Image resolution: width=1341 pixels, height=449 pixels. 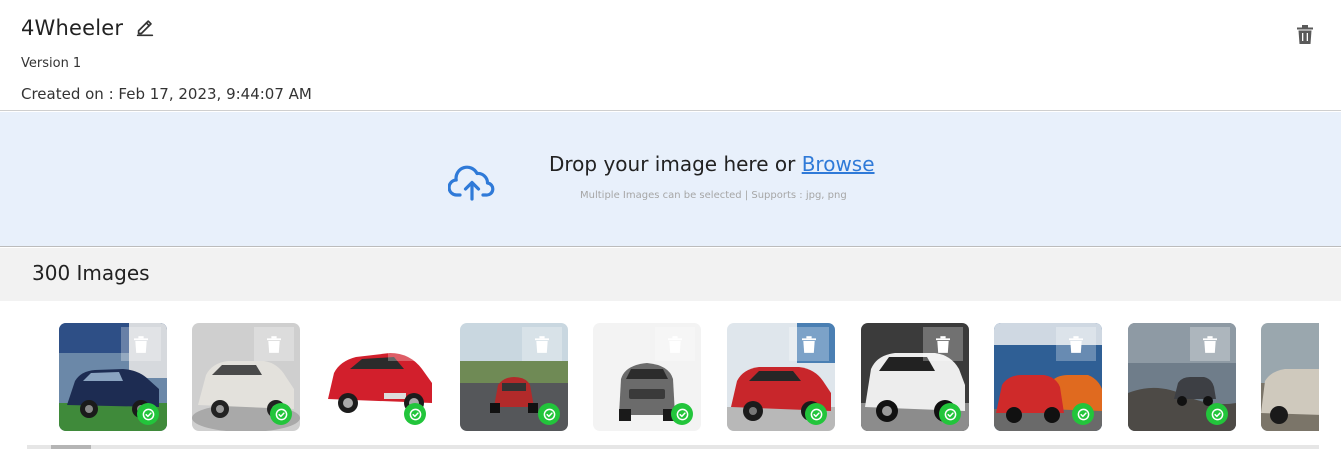 What do you see at coordinates (471, 183) in the screenshot?
I see `cloud-upload-icon` at bounding box center [471, 183].